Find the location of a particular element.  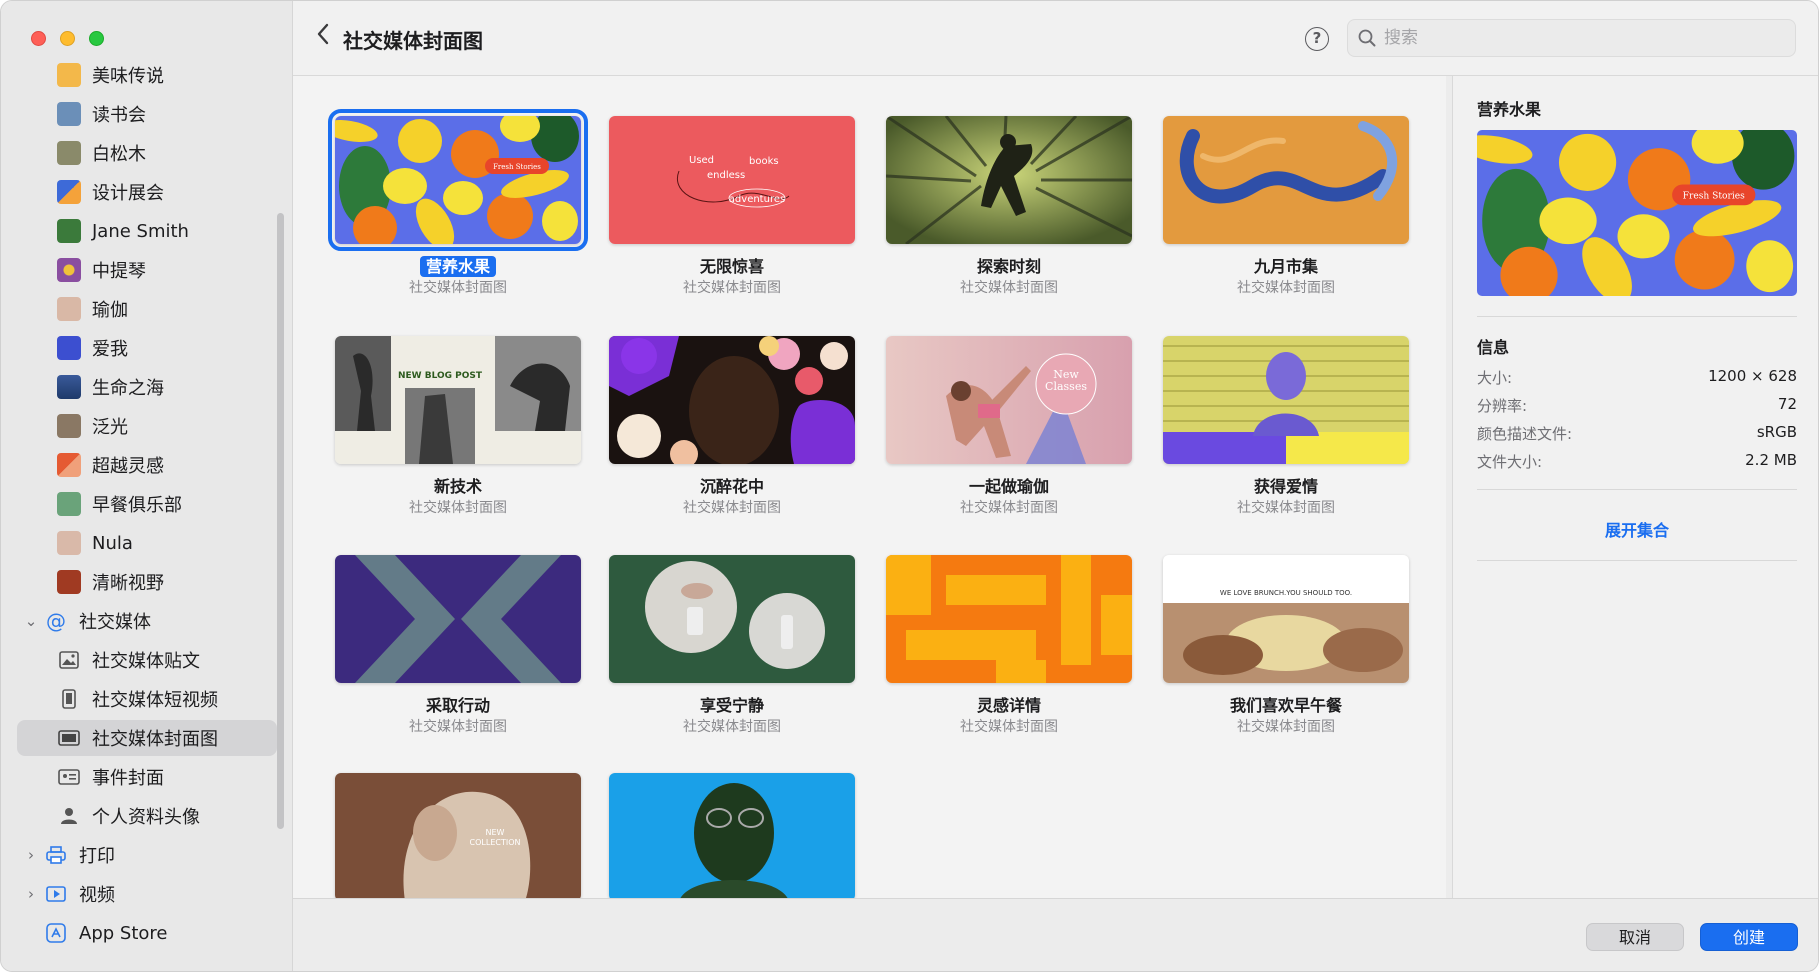

template-name: 新技术 is located at coordinates (457, 486).